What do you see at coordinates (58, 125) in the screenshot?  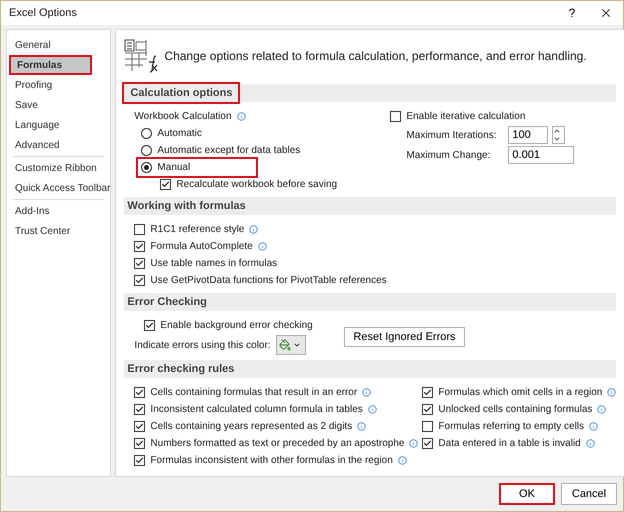 I see `sidebar-item: Language` at bounding box center [58, 125].